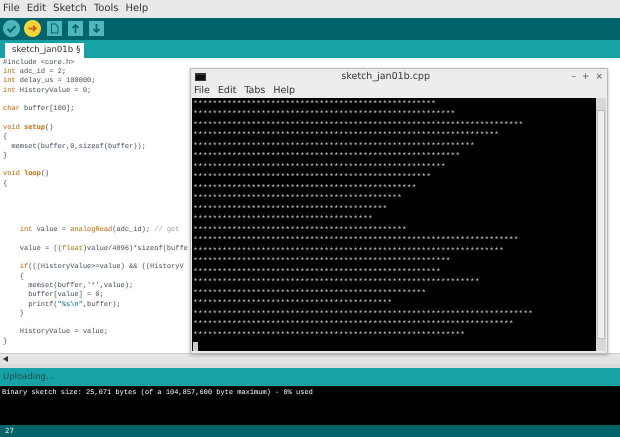 This screenshot has width=620, height=437. Describe the element at coordinates (573, 77) in the screenshot. I see `window-control: –` at that location.